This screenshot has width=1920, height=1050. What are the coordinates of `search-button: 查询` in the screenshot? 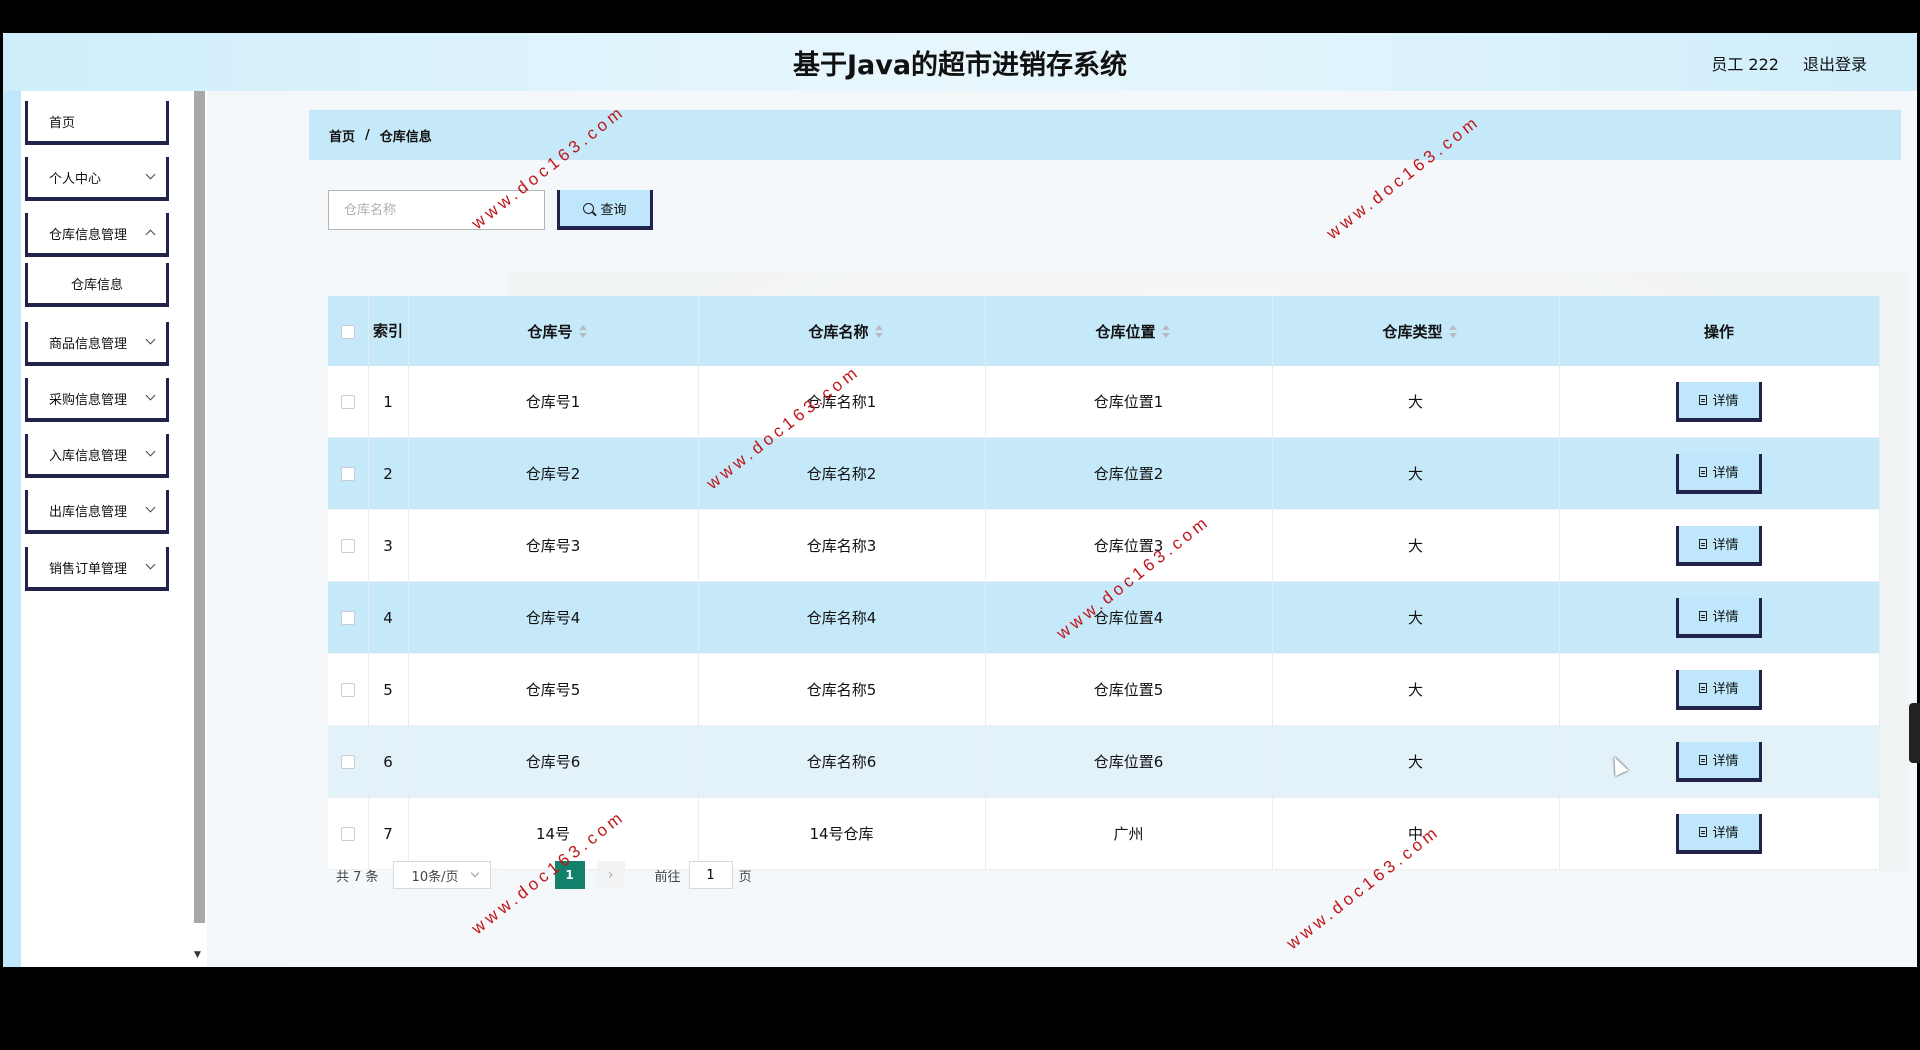 It's located at (605, 210).